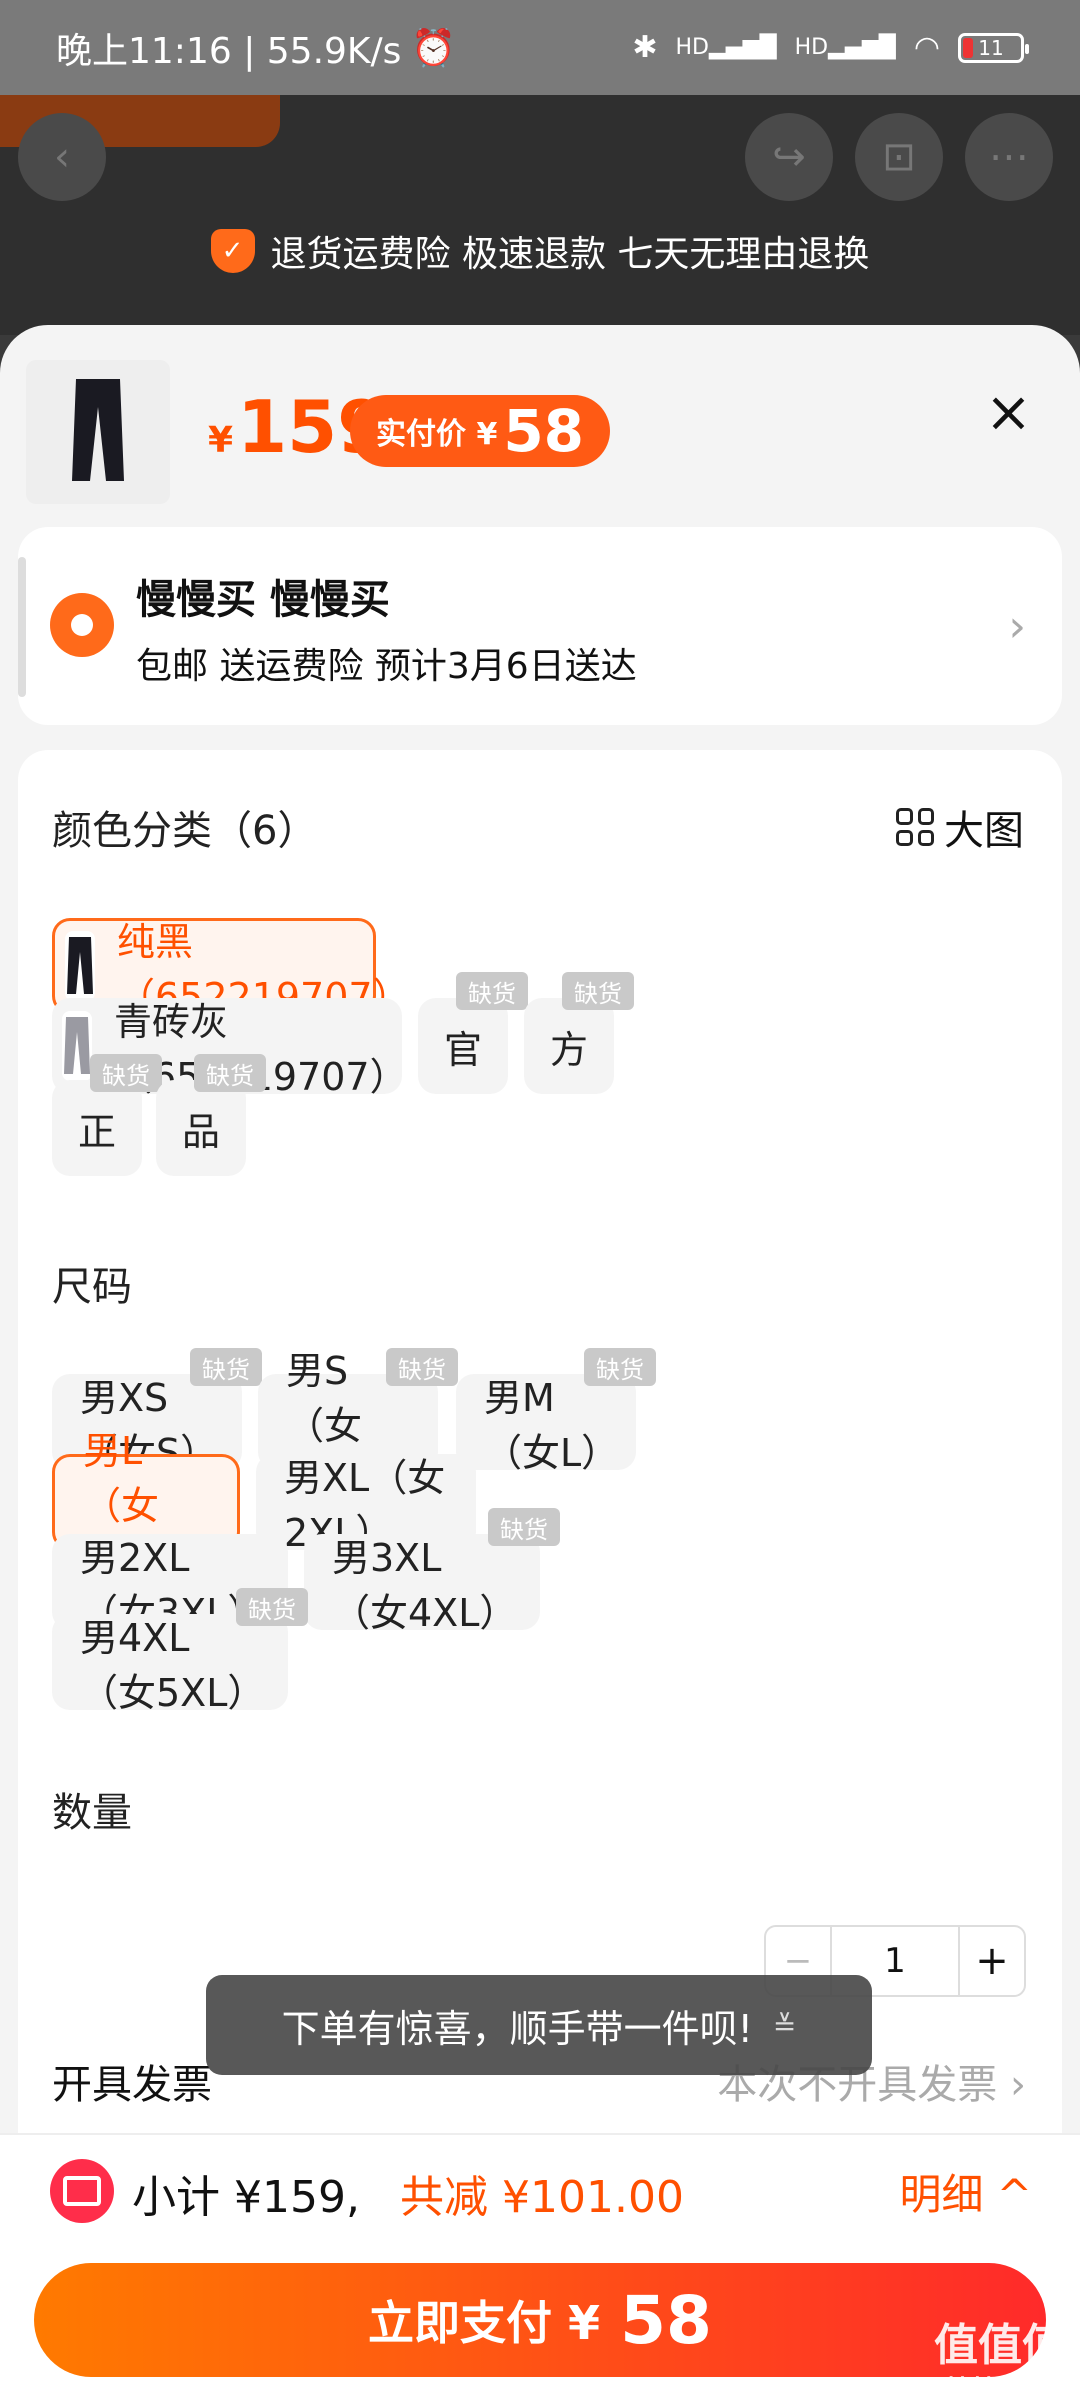 The height and width of the screenshot is (2400, 1080). What do you see at coordinates (97, 1131) in the screenshot?
I see `color-option-label: 正` at bounding box center [97, 1131].